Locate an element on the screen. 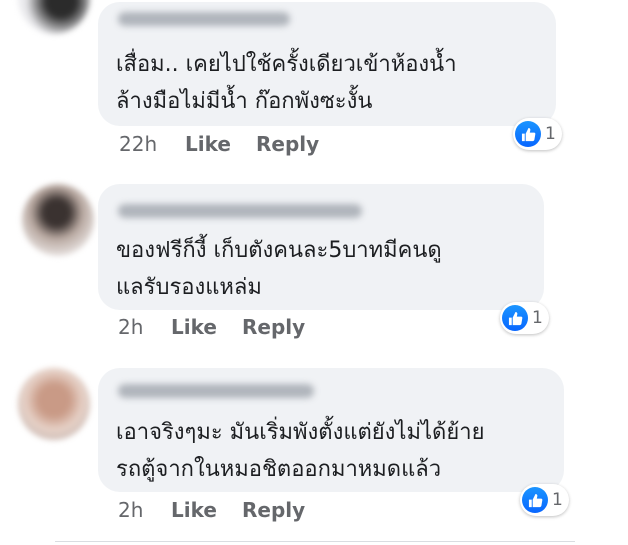  comment-timestamp: 22h is located at coordinates (138, 144).